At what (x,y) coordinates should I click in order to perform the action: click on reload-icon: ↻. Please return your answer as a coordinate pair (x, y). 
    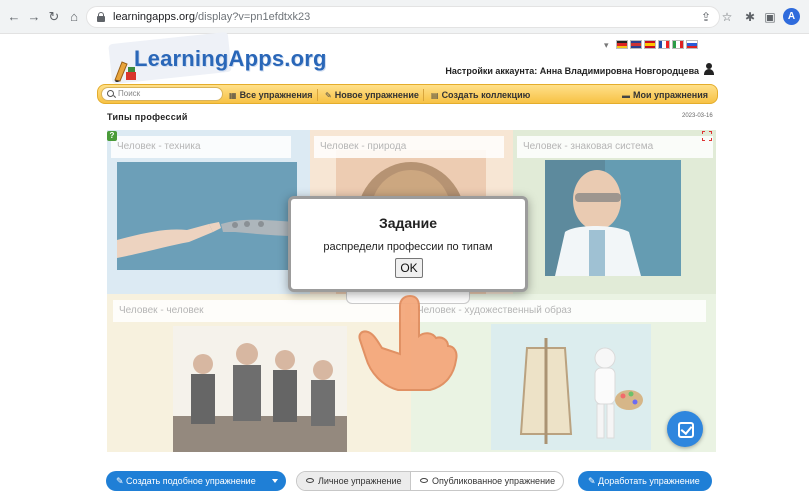
    Looking at the image, I should click on (54, 17).